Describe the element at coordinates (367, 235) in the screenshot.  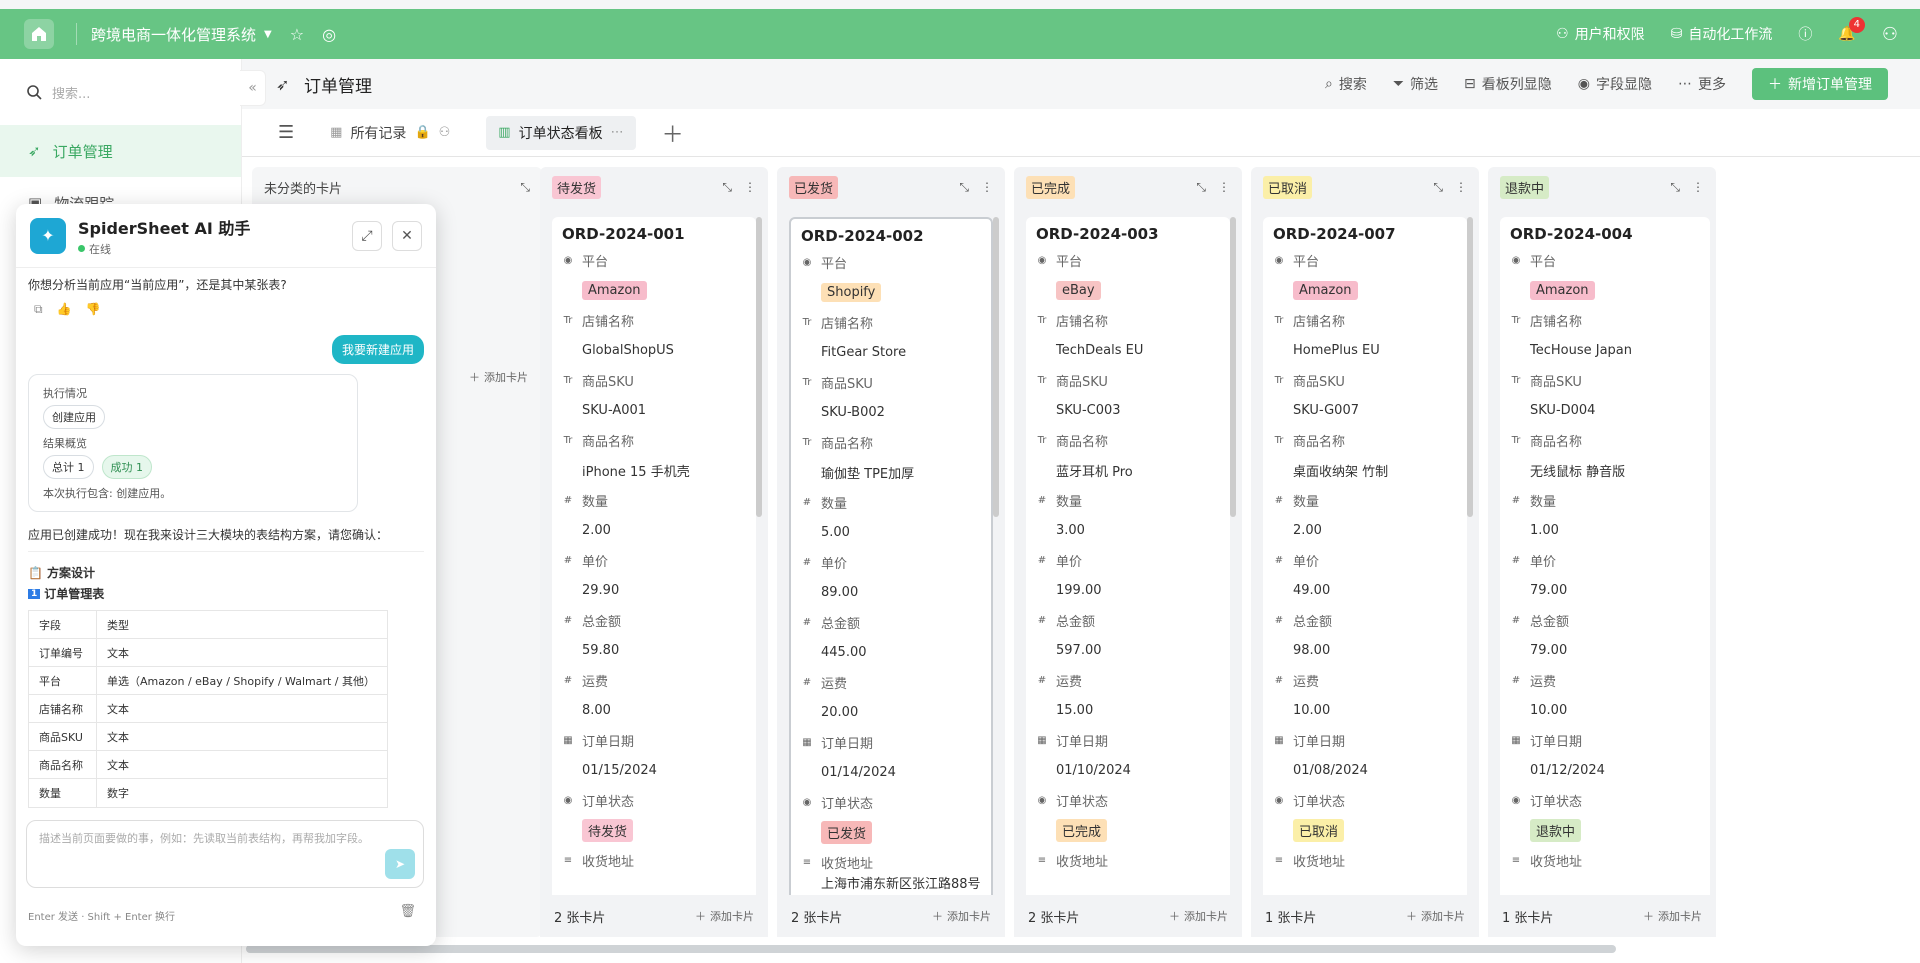
I see `expand-button: ⤢` at that location.